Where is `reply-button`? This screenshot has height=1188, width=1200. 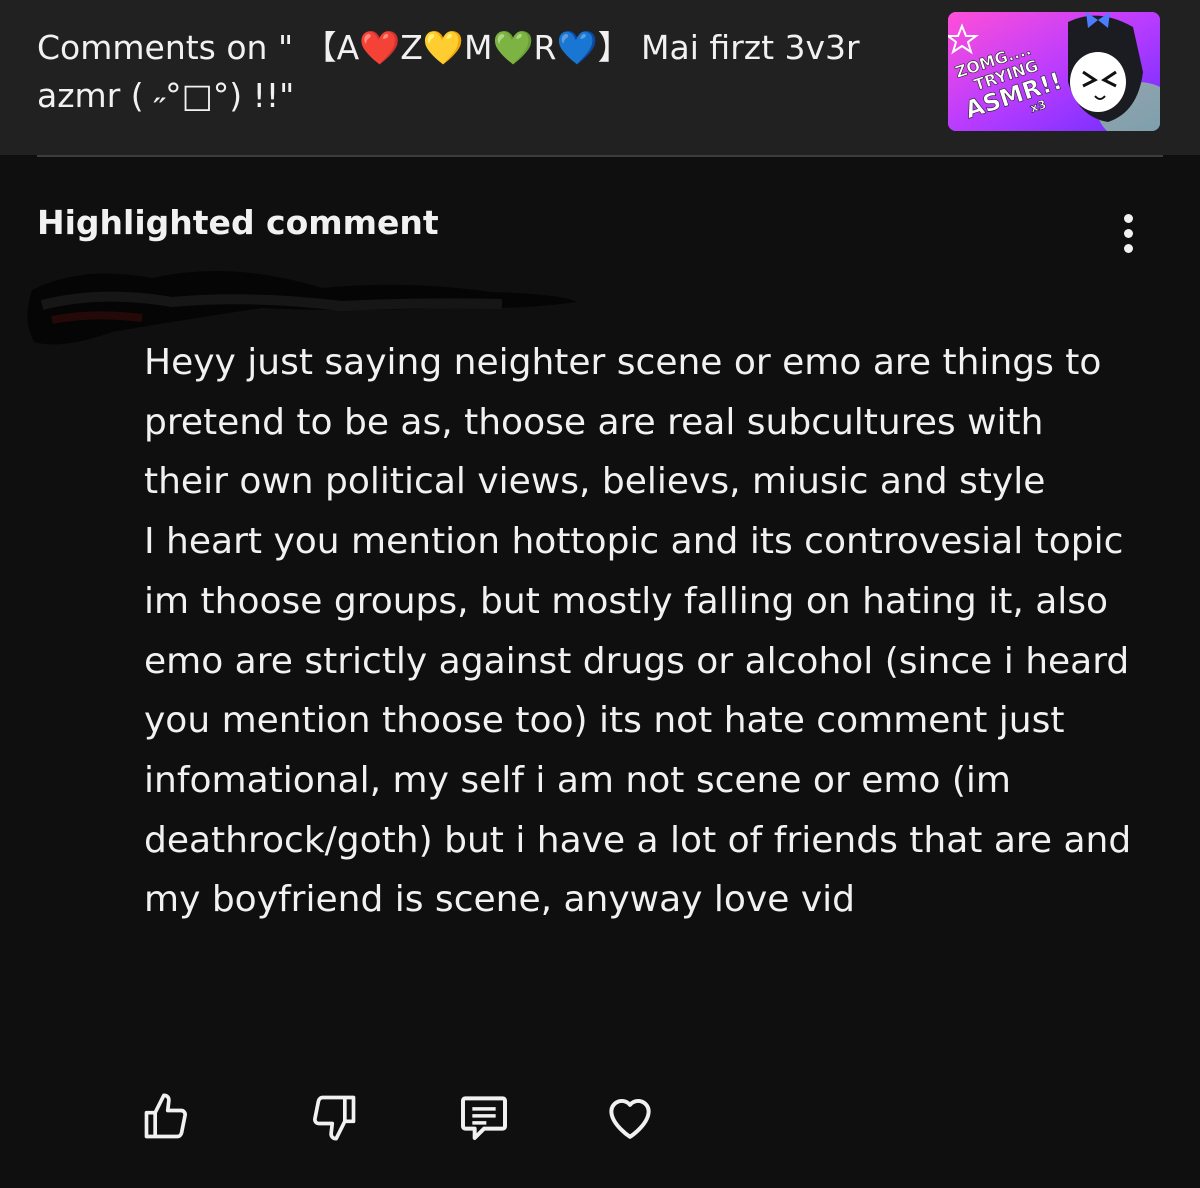 reply-button is located at coordinates (484, 1117).